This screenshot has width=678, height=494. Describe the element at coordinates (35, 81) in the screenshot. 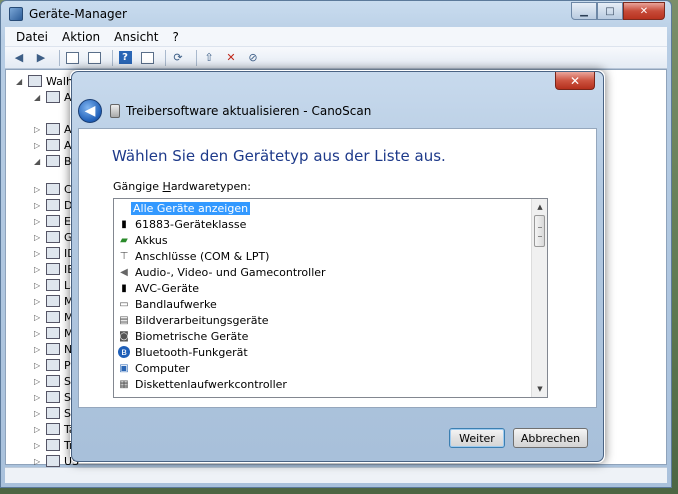

I see `computer-icon` at that location.